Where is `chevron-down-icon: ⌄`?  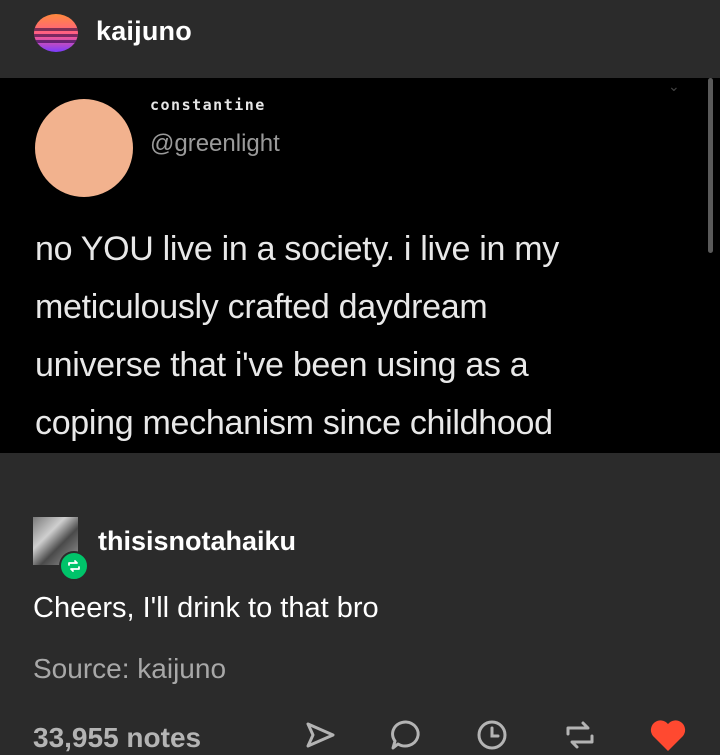 chevron-down-icon: ⌄ is located at coordinates (674, 86).